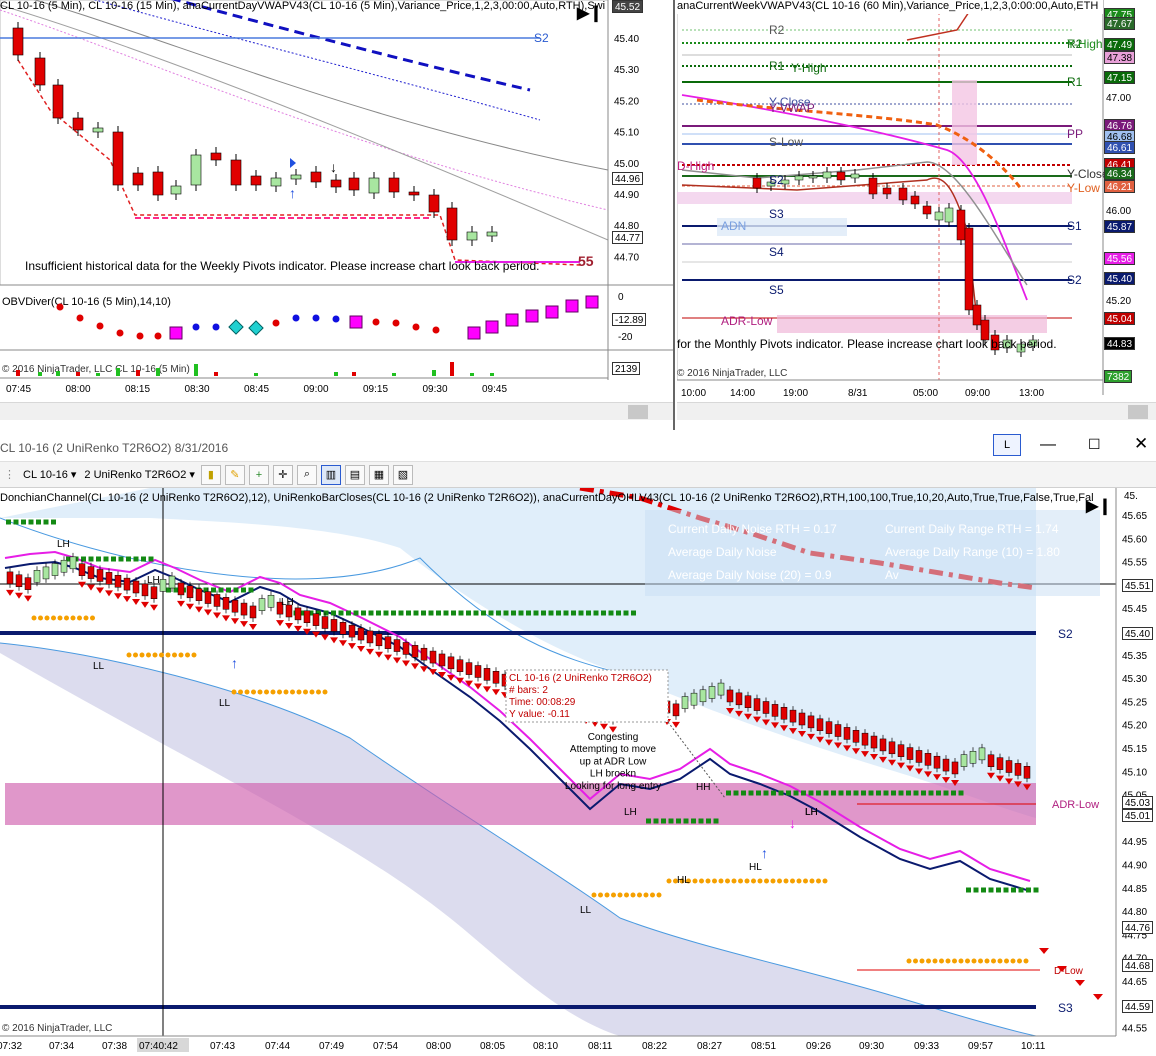  Describe the element at coordinates (621, 297) in the screenshot. I see `obv-tick: 0` at that location.